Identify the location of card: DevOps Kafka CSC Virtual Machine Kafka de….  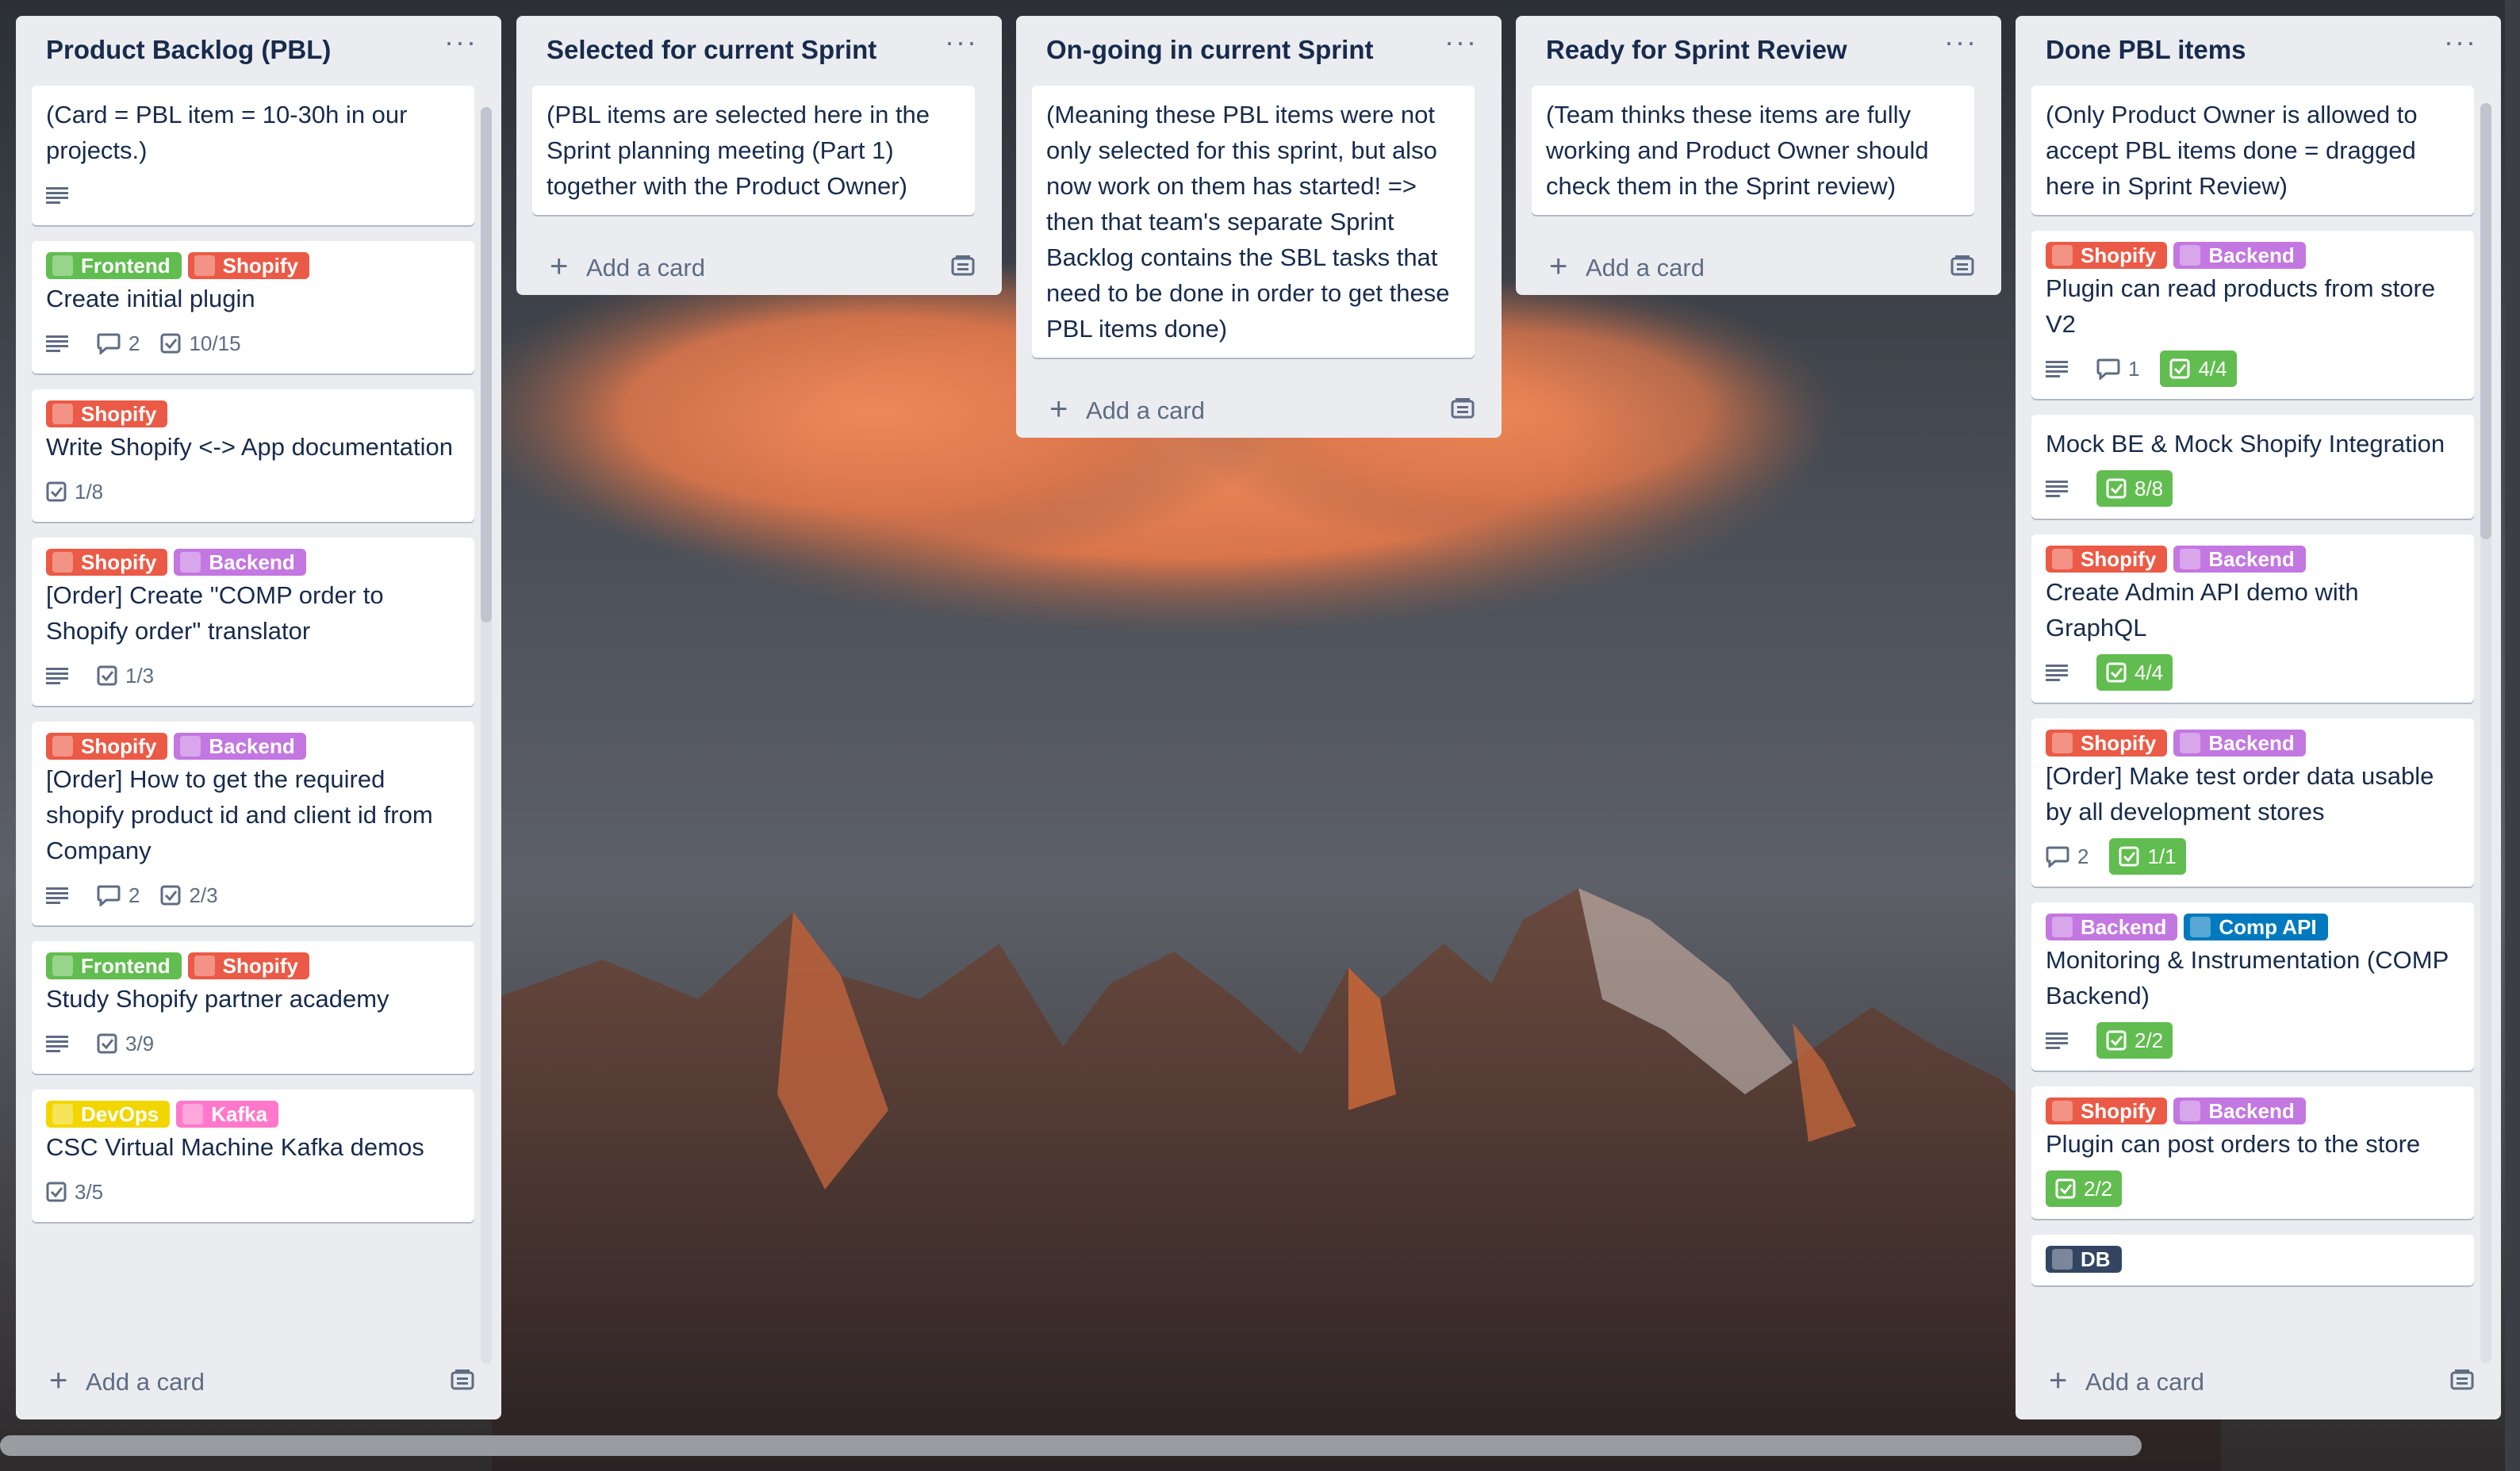
(253, 1156).